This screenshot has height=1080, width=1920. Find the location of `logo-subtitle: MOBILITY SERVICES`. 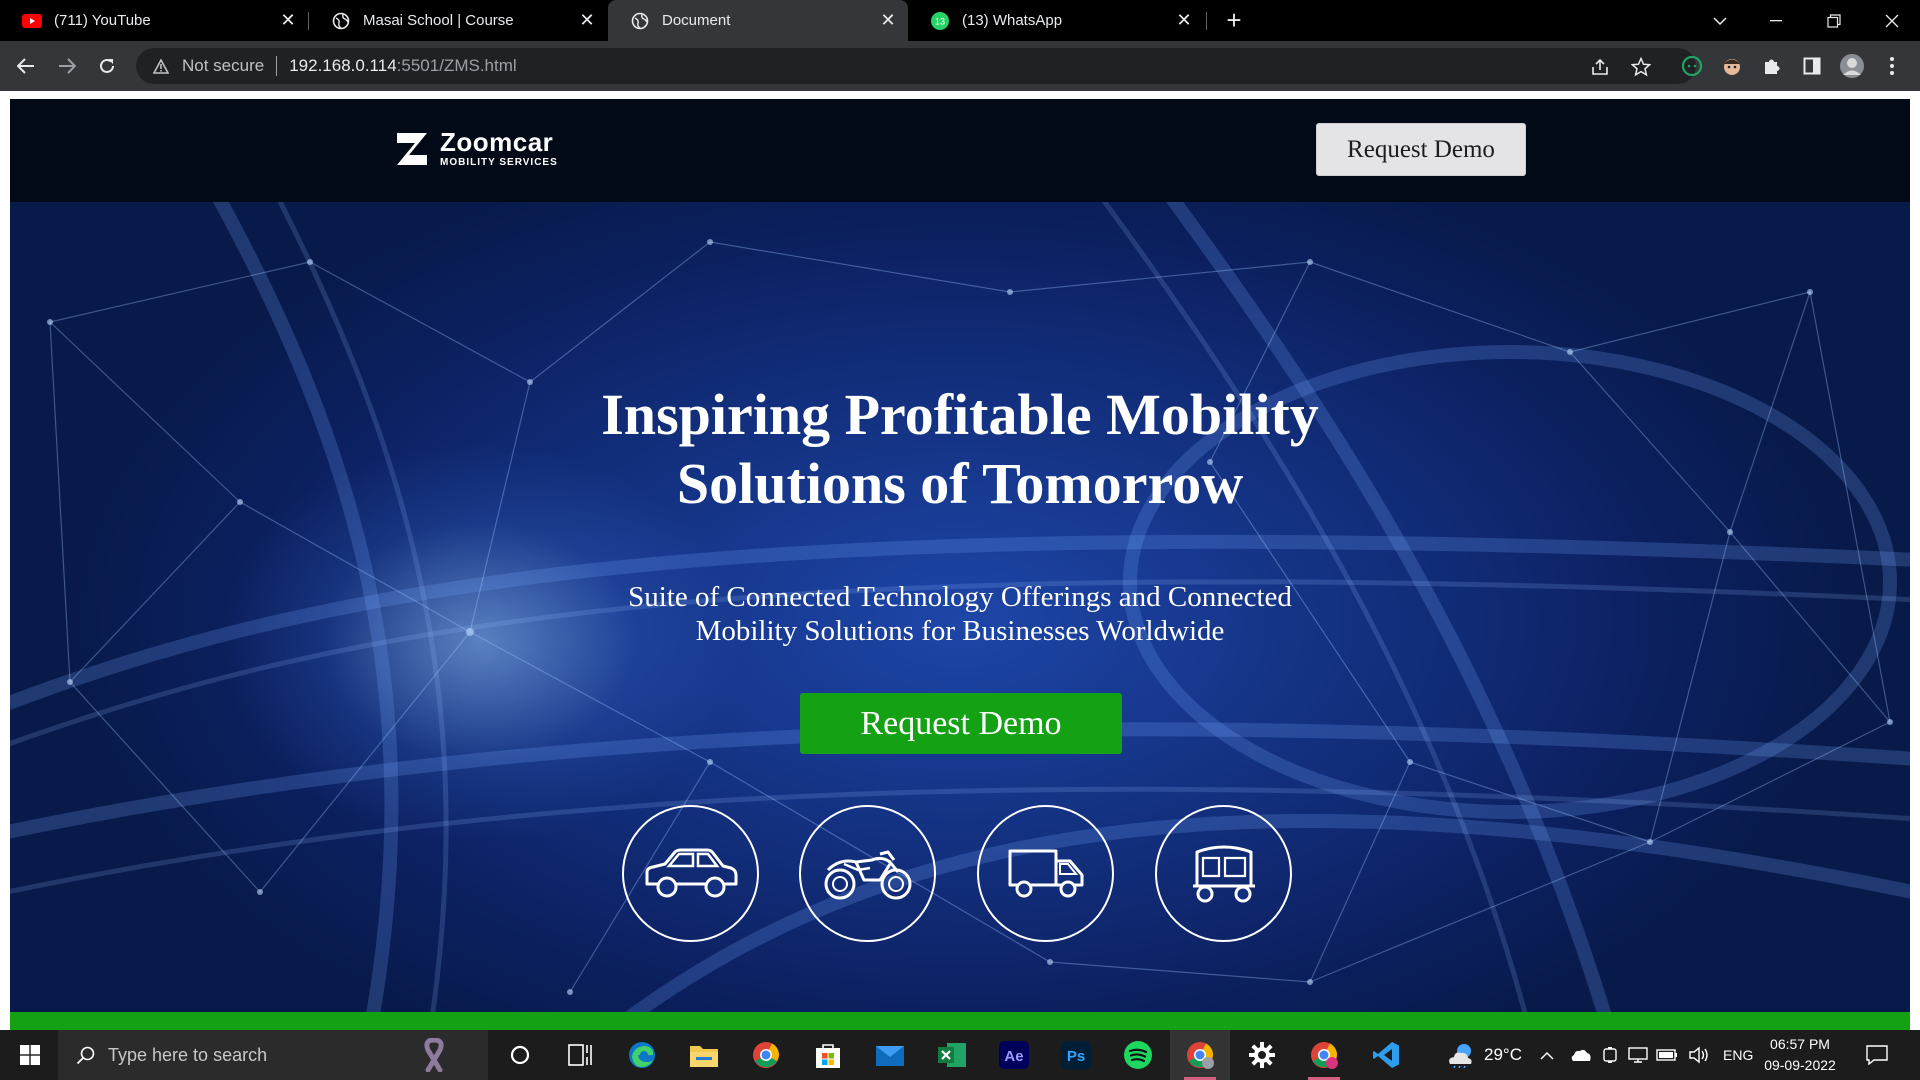

logo-subtitle: MOBILITY SERVICES is located at coordinates (499, 162).